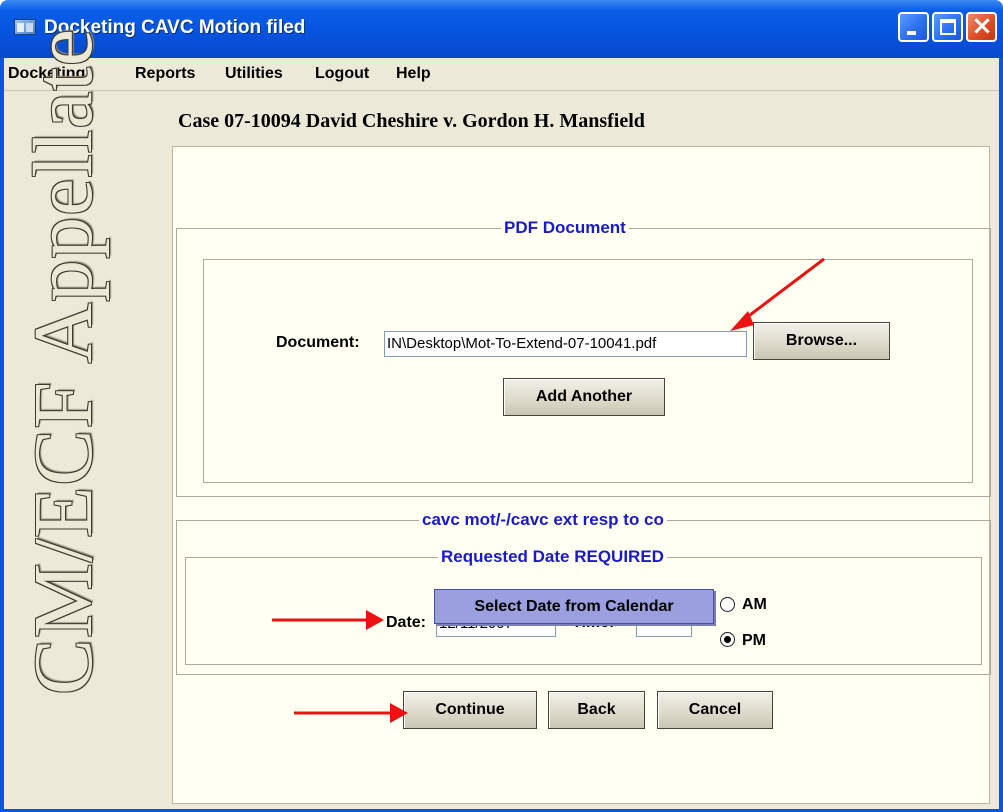  Describe the element at coordinates (565, 228) in the screenshot. I see `pdf-document-legend: PDF Document` at that location.